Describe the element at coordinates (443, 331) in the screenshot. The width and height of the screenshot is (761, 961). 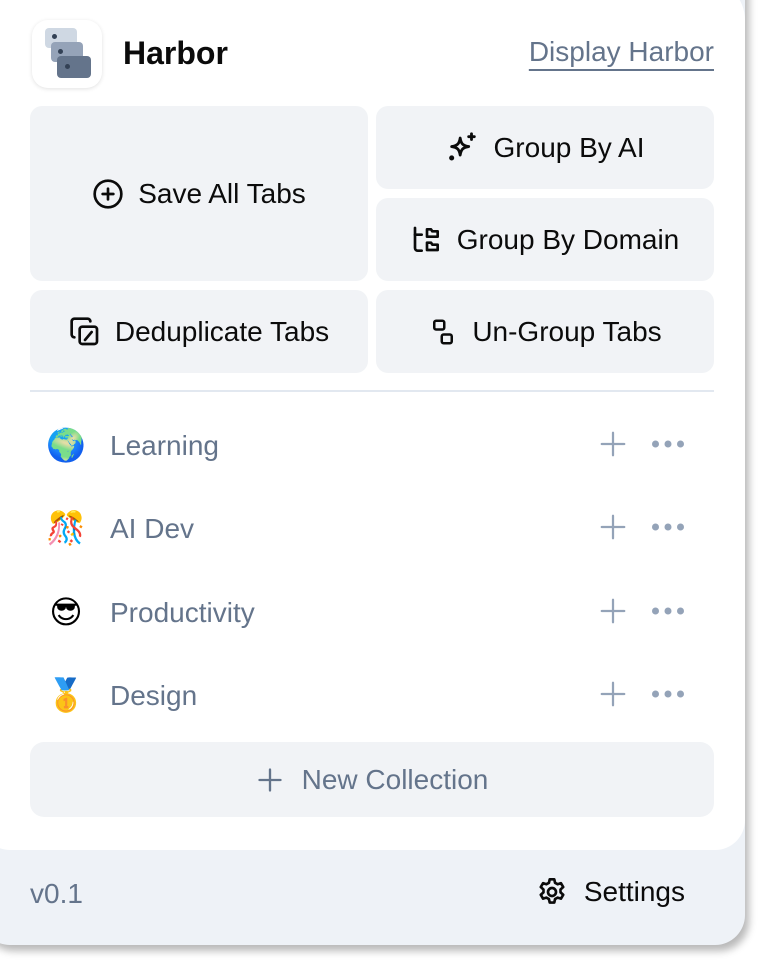
I see `ungroup-icon` at that location.